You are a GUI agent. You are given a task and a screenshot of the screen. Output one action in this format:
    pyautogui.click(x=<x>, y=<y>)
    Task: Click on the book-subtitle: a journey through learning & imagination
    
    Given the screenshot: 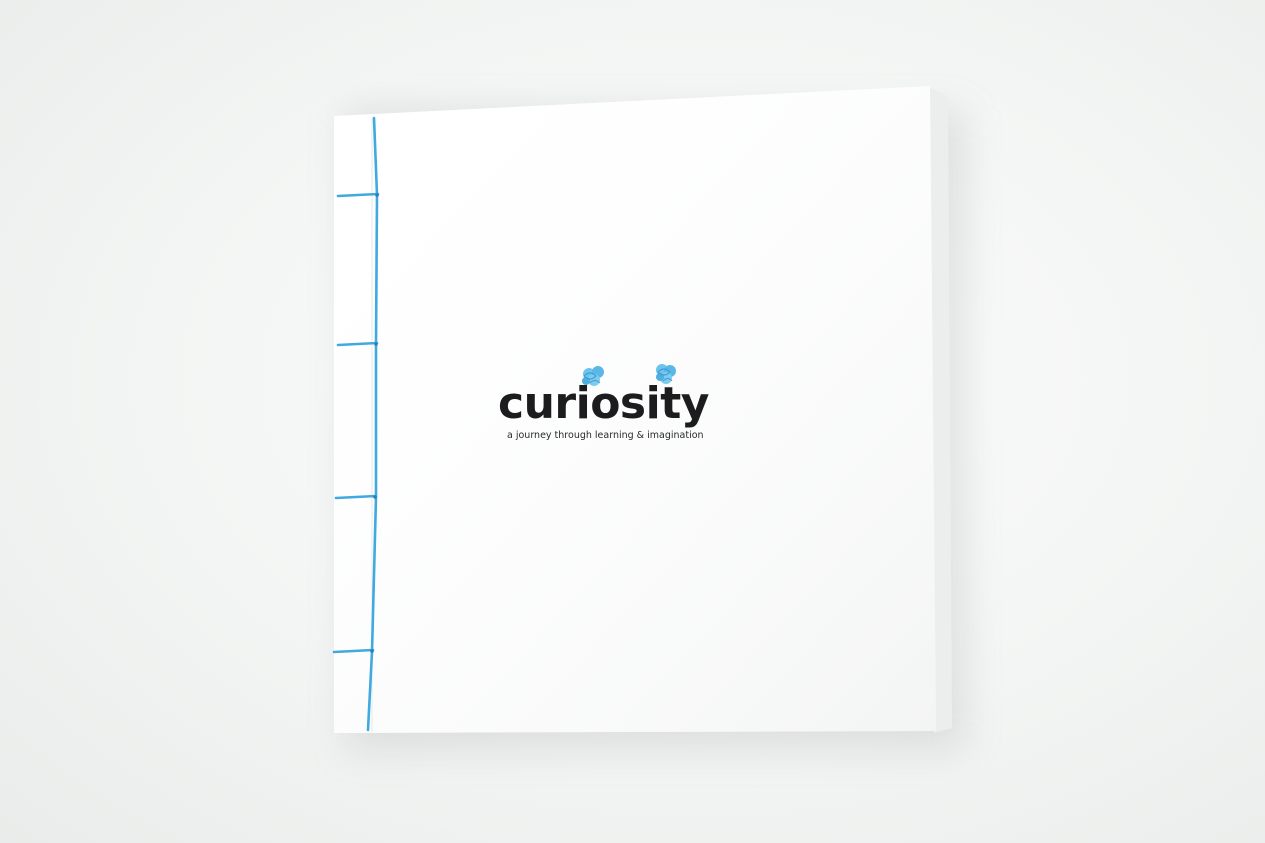 What is the action you would take?
    pyautogui.click(x=605, y=435)
    